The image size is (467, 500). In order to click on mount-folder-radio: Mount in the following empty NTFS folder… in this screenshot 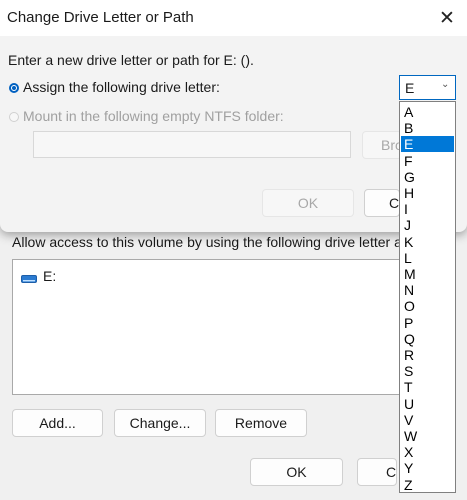, I will do `click(148, 117)`.